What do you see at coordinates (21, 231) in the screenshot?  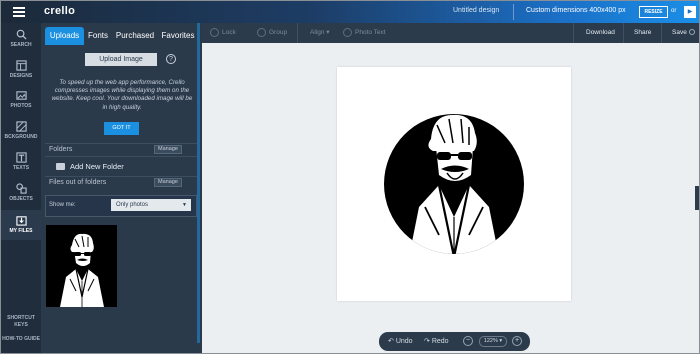 I see `rail-label-my-files: MY FILES` at bounding box center [21, 231].